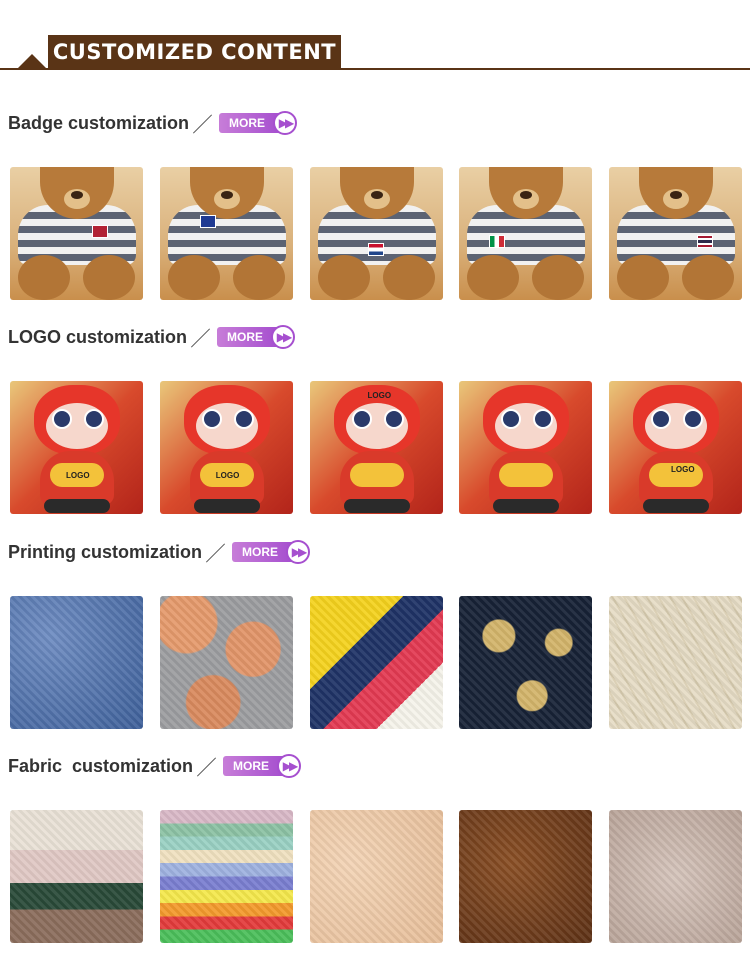 The image size is (750, 966). I want to click on logo-section-title: LOGO customization, so click(98, 336).